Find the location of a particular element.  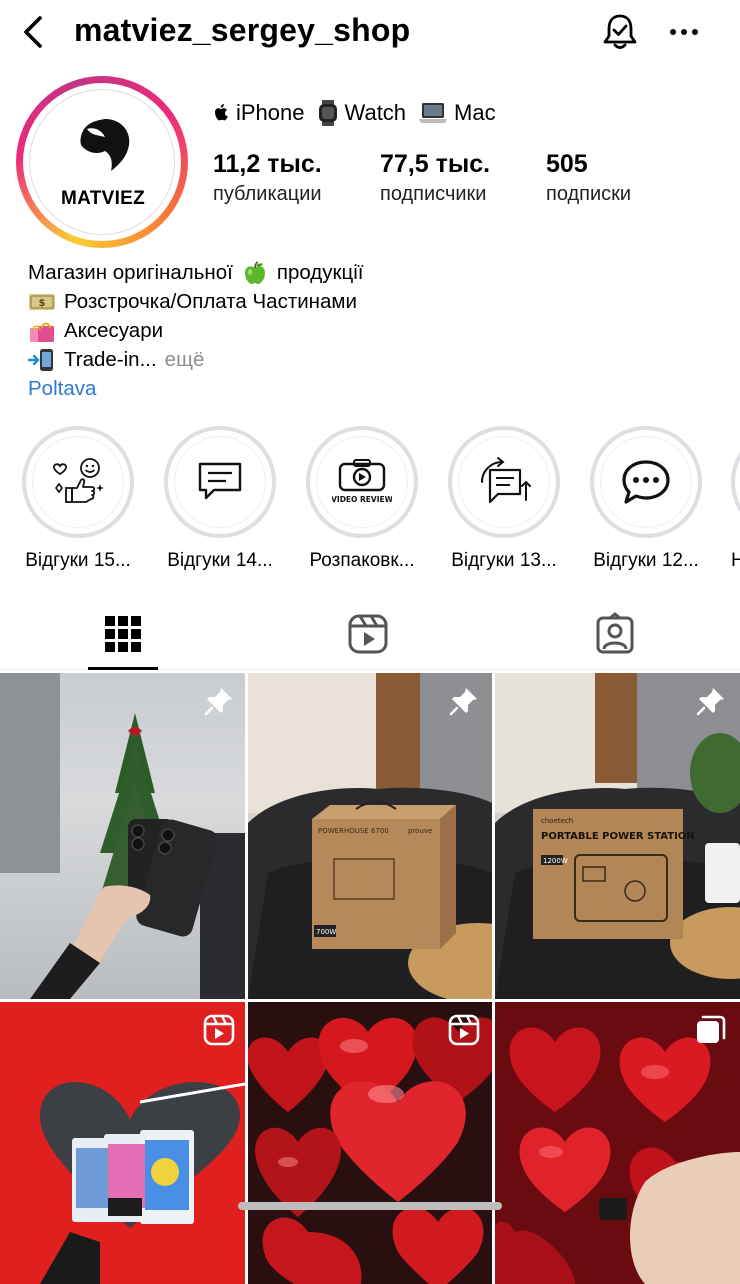

stat-following: 505 подписки is located at coordinates (588, 178).